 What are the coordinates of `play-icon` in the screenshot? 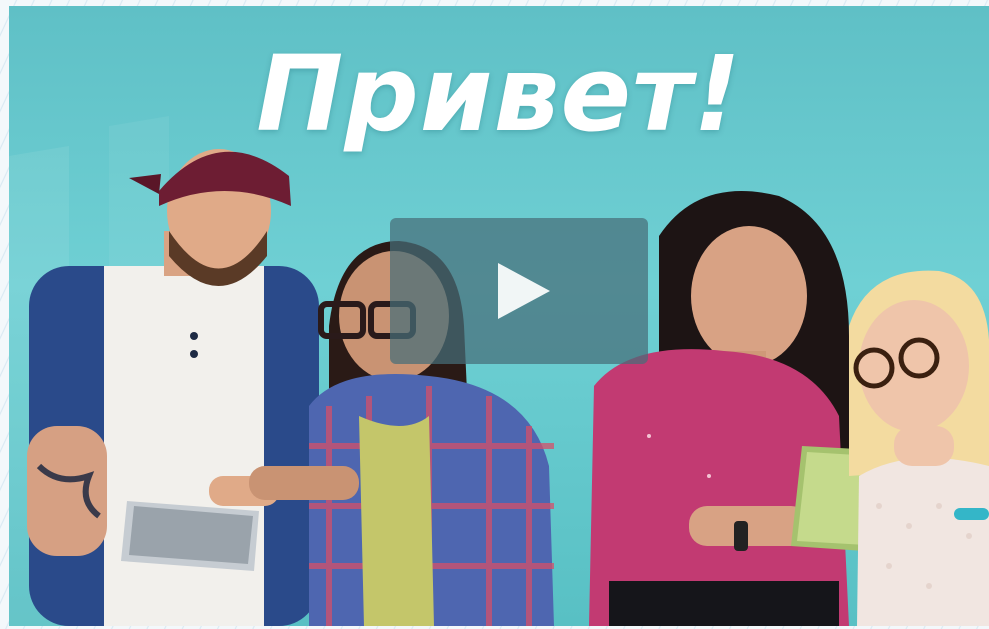 It's located at (524, 291).